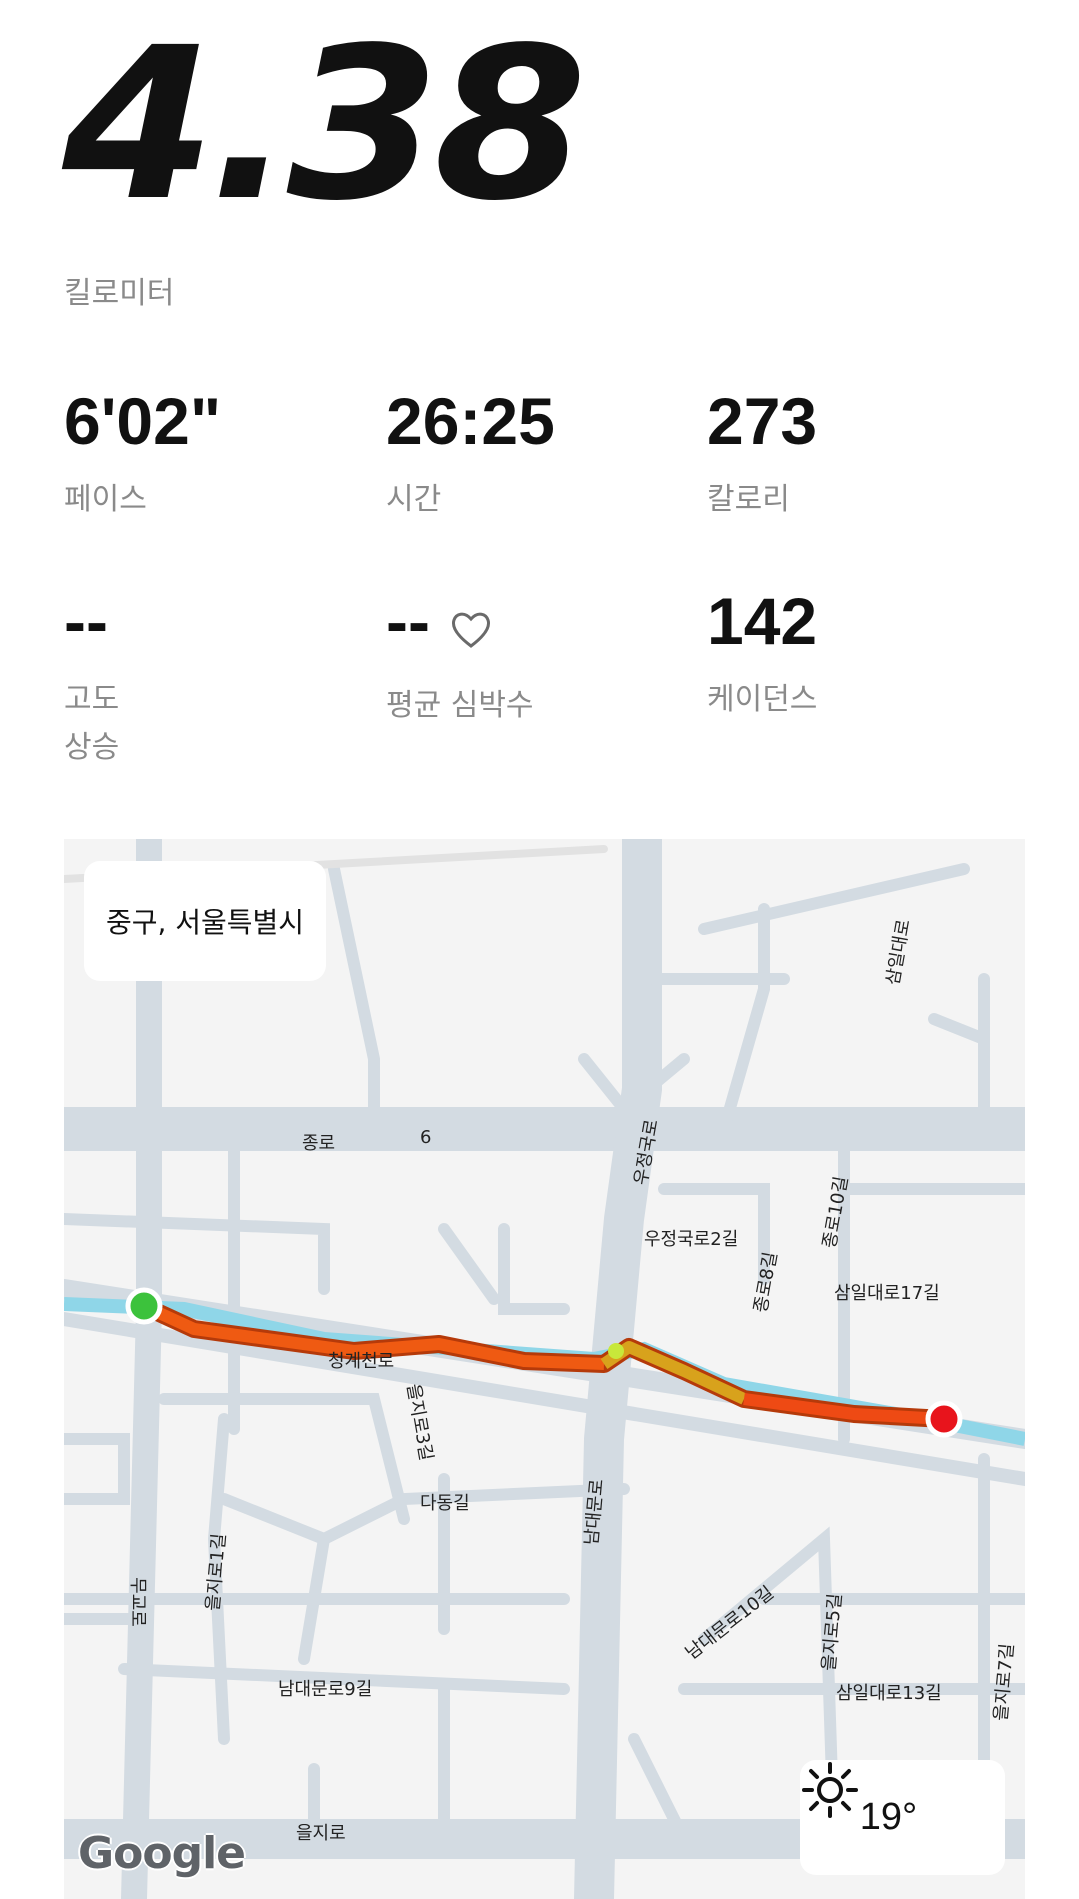 The height and width of the screenshot is (1899, 1079). Describe the element at coordinates (471, 627) in the screenshot. I see `heart-icon` at that location.